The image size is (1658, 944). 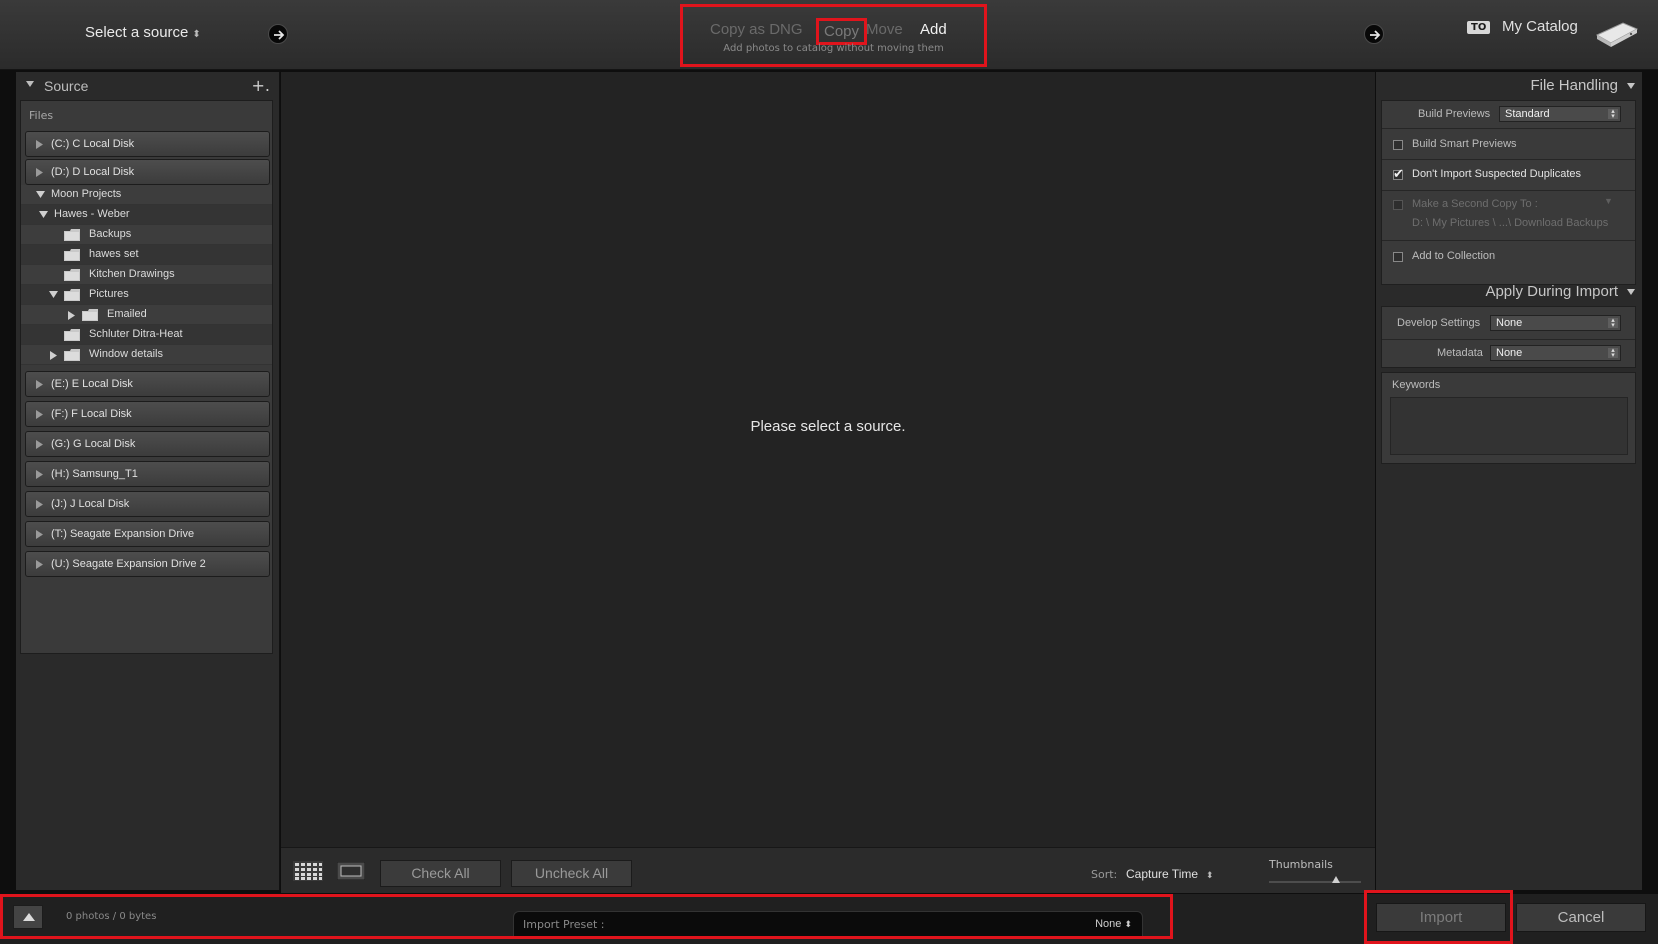 I want to click on tree-folder-moon-projects: Moon Projects, so click(x=146, y=195).